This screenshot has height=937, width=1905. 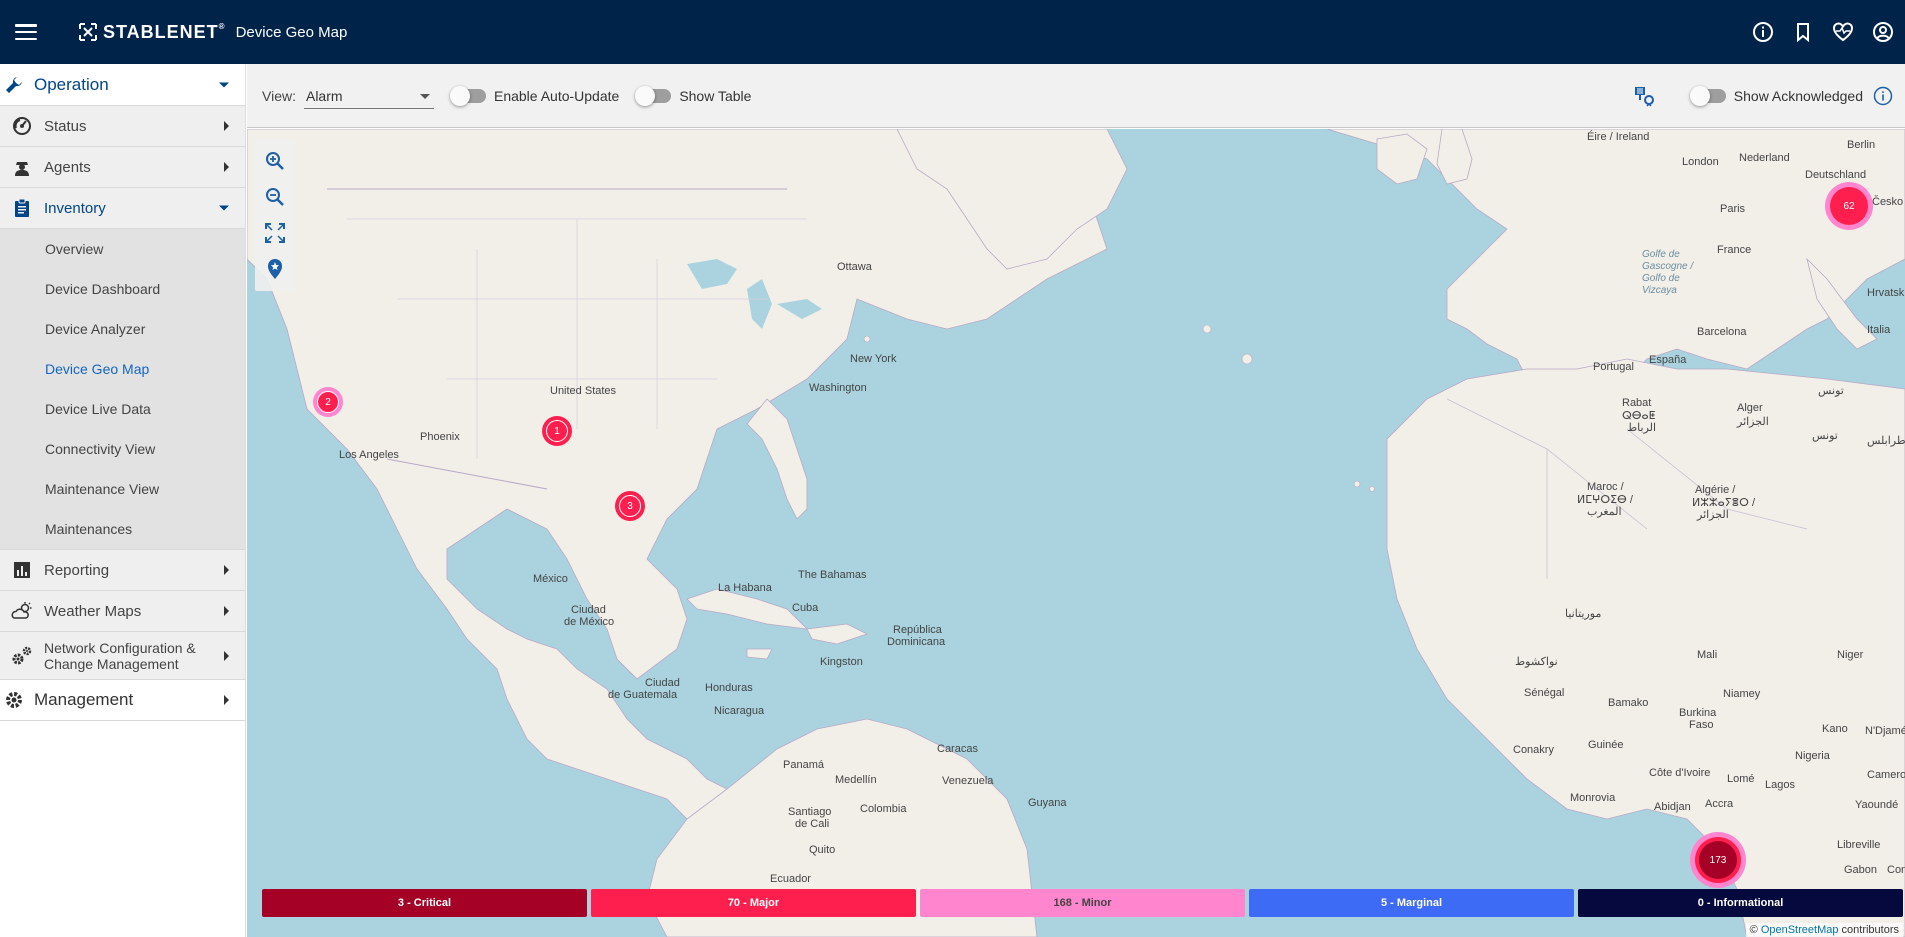 What do you see at coordinates (275, 269) in the screenshot?
I see `location-pin-icon` at bounding box center [275, 269].